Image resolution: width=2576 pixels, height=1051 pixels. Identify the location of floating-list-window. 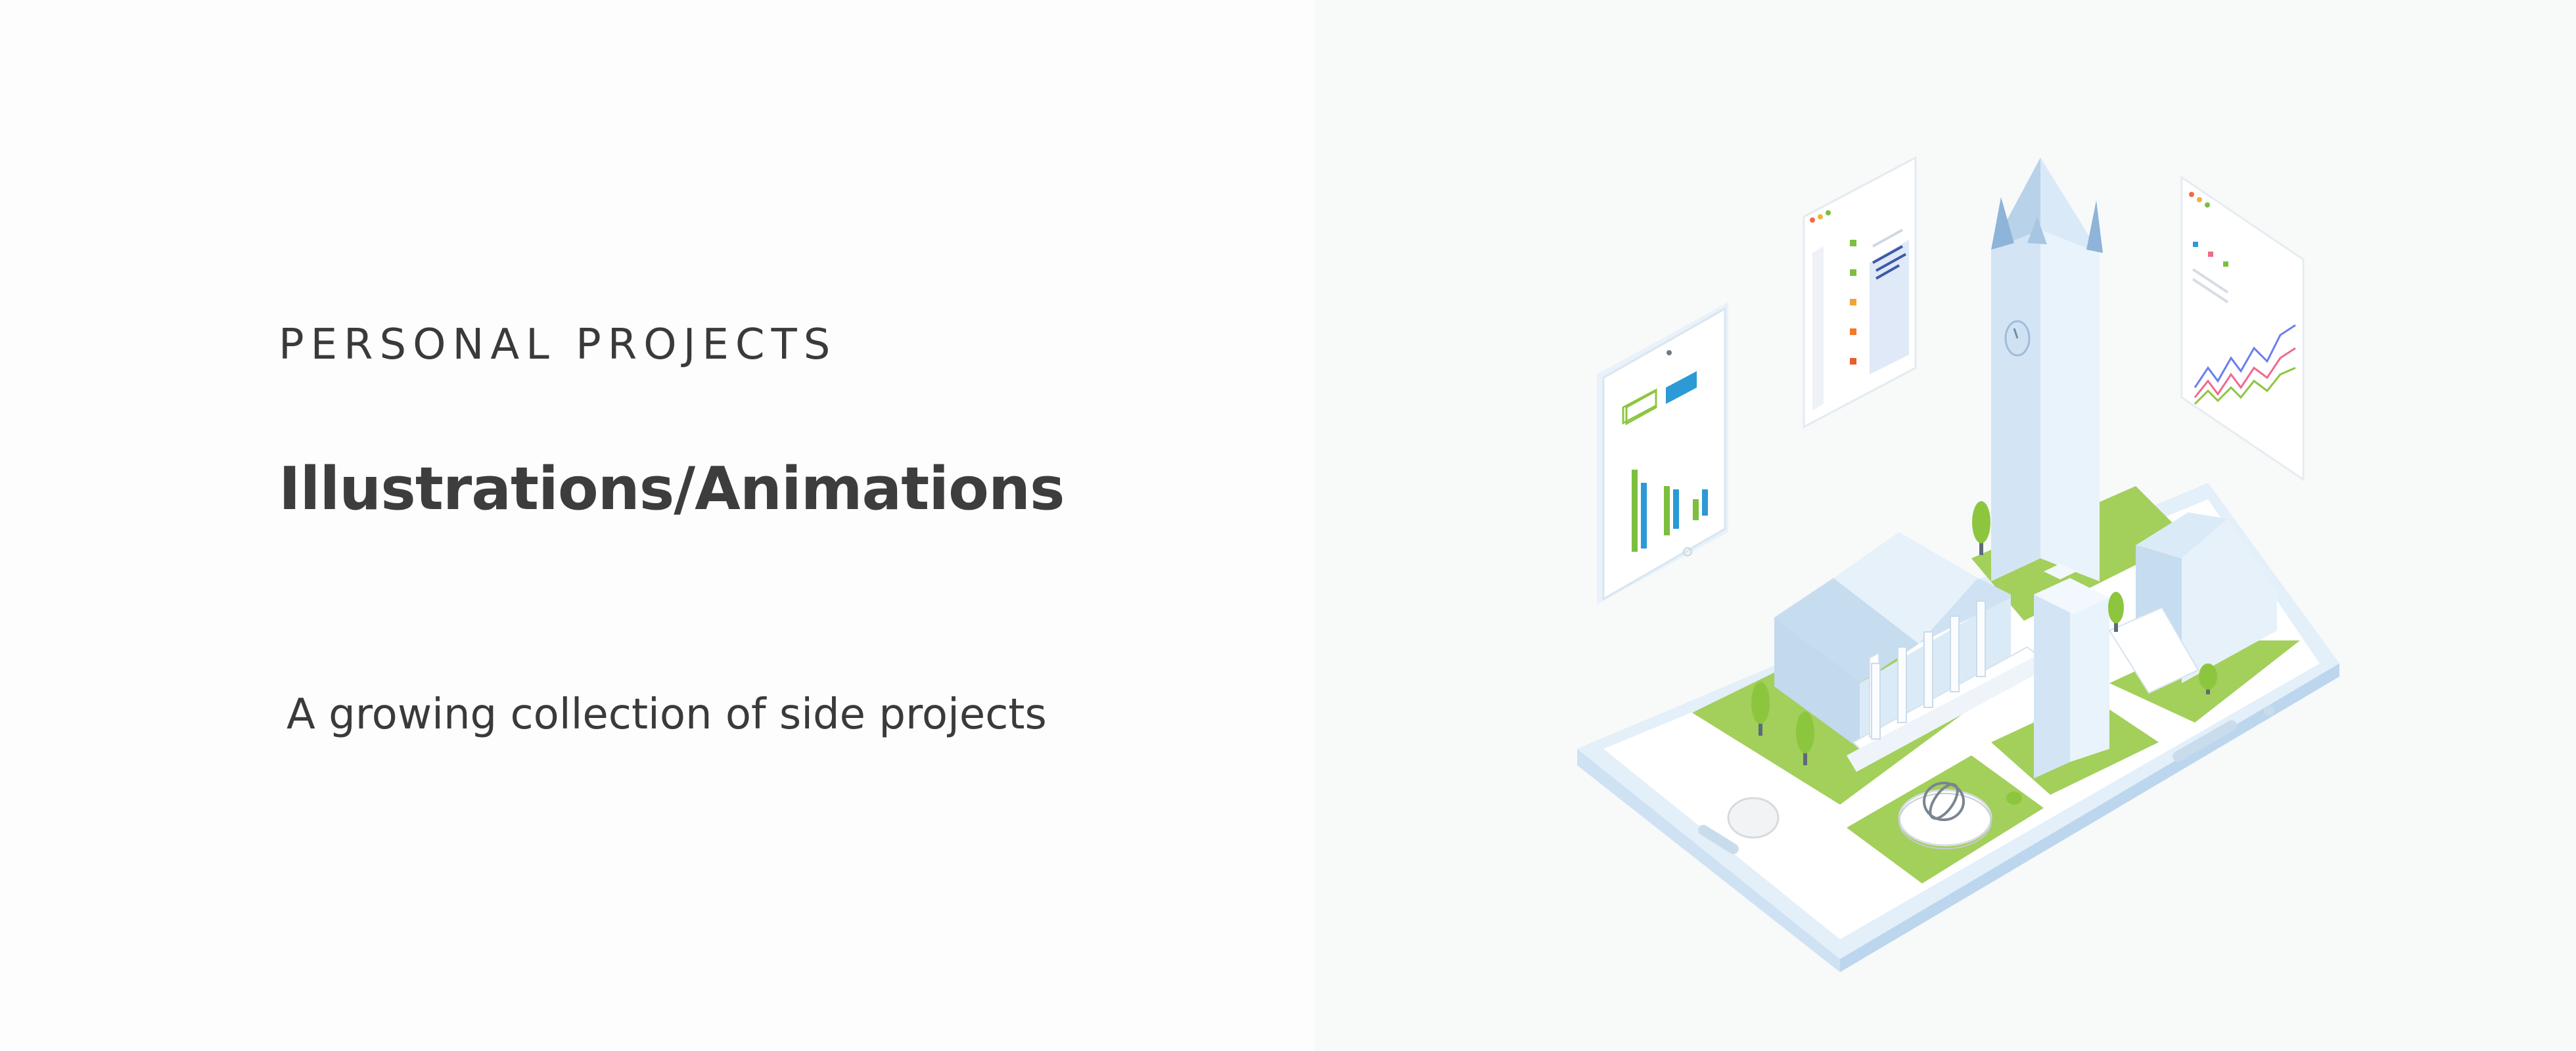
(1860, 292).